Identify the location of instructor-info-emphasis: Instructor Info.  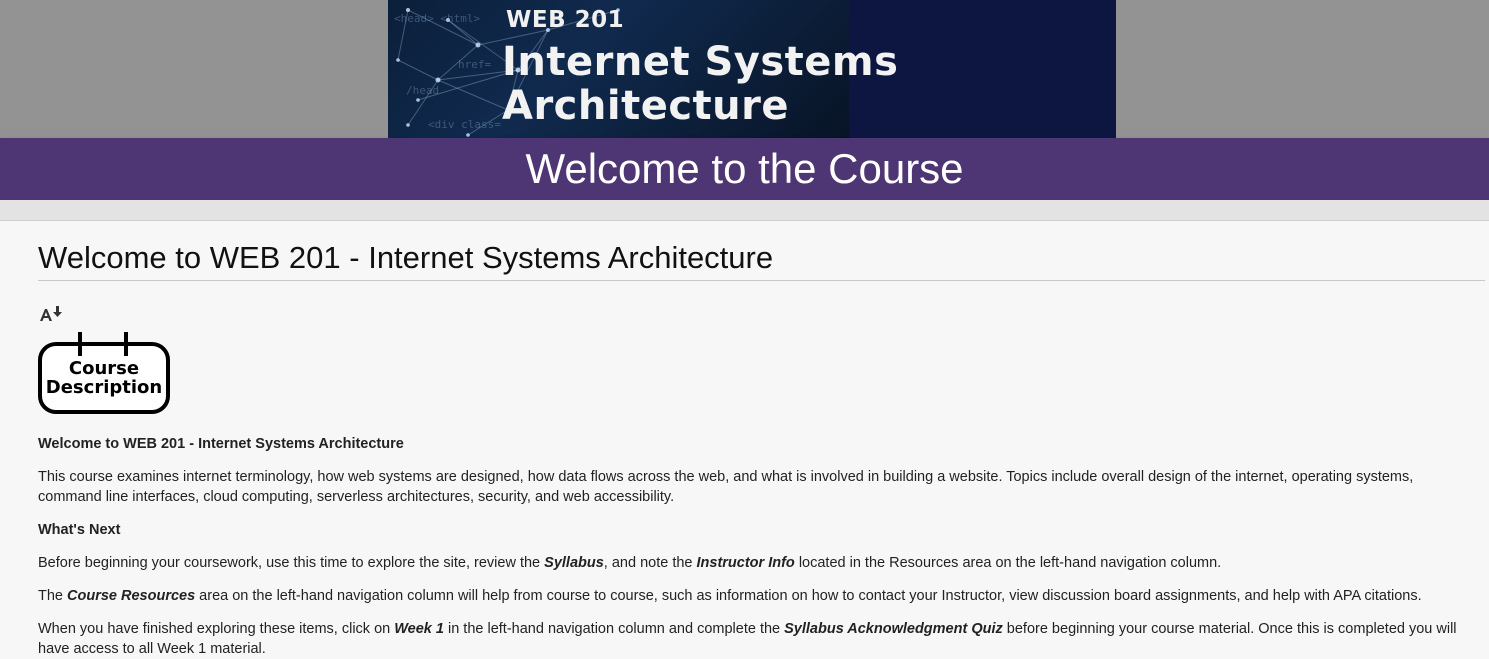
(745, 563).